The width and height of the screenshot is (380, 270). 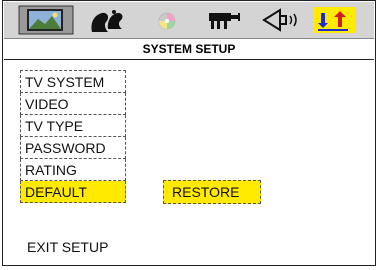 I want to click on menu-item-default: DEFAULT, so click(x=73, y=192).